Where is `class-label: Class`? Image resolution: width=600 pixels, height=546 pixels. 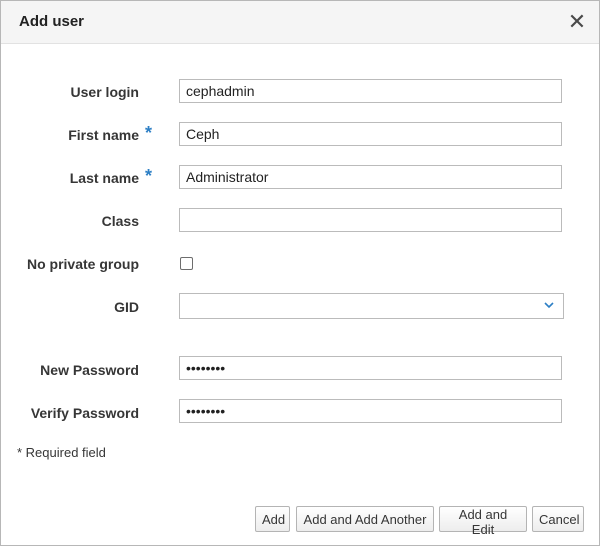
class-label: Class is located at coordinates (120, 221).